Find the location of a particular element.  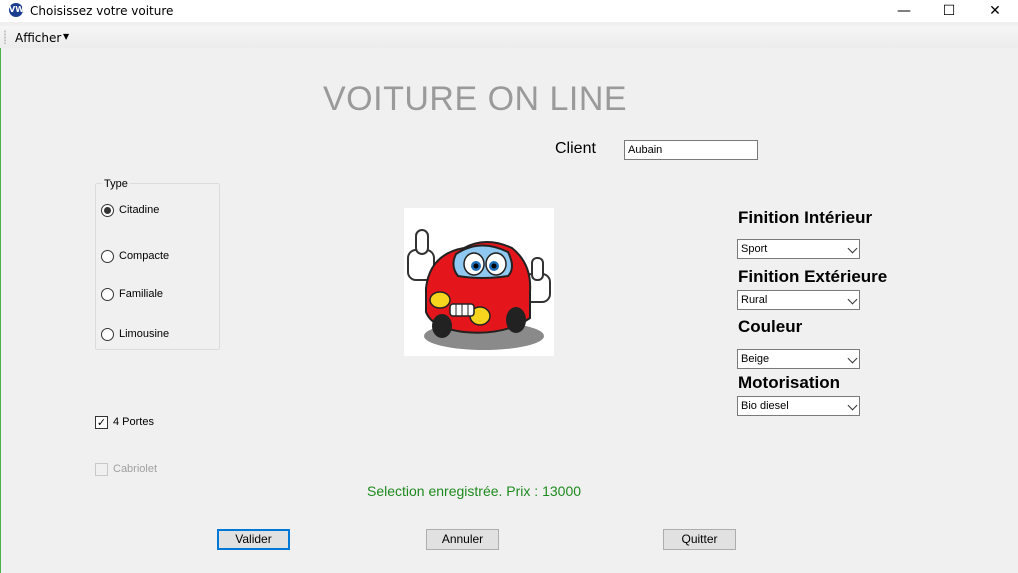

checkbox-4-portes: ✓ is located at coordinates (101, 422).